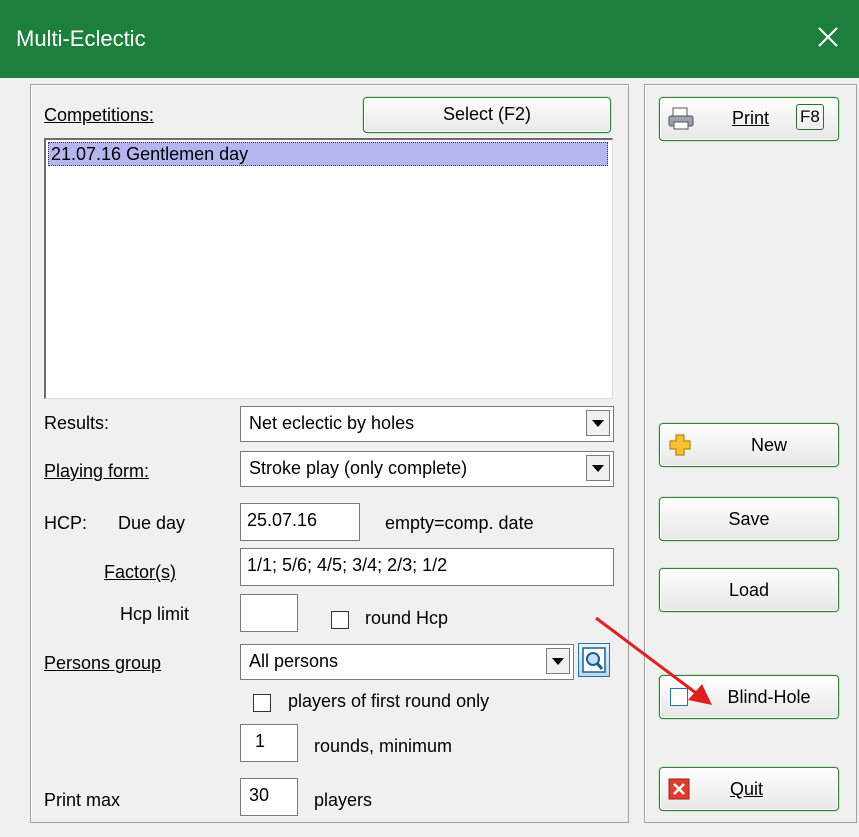  Describe the element at coordinates (389, 701) in the screenshot. I see `first-round-only-label: players of first round only` at that location.